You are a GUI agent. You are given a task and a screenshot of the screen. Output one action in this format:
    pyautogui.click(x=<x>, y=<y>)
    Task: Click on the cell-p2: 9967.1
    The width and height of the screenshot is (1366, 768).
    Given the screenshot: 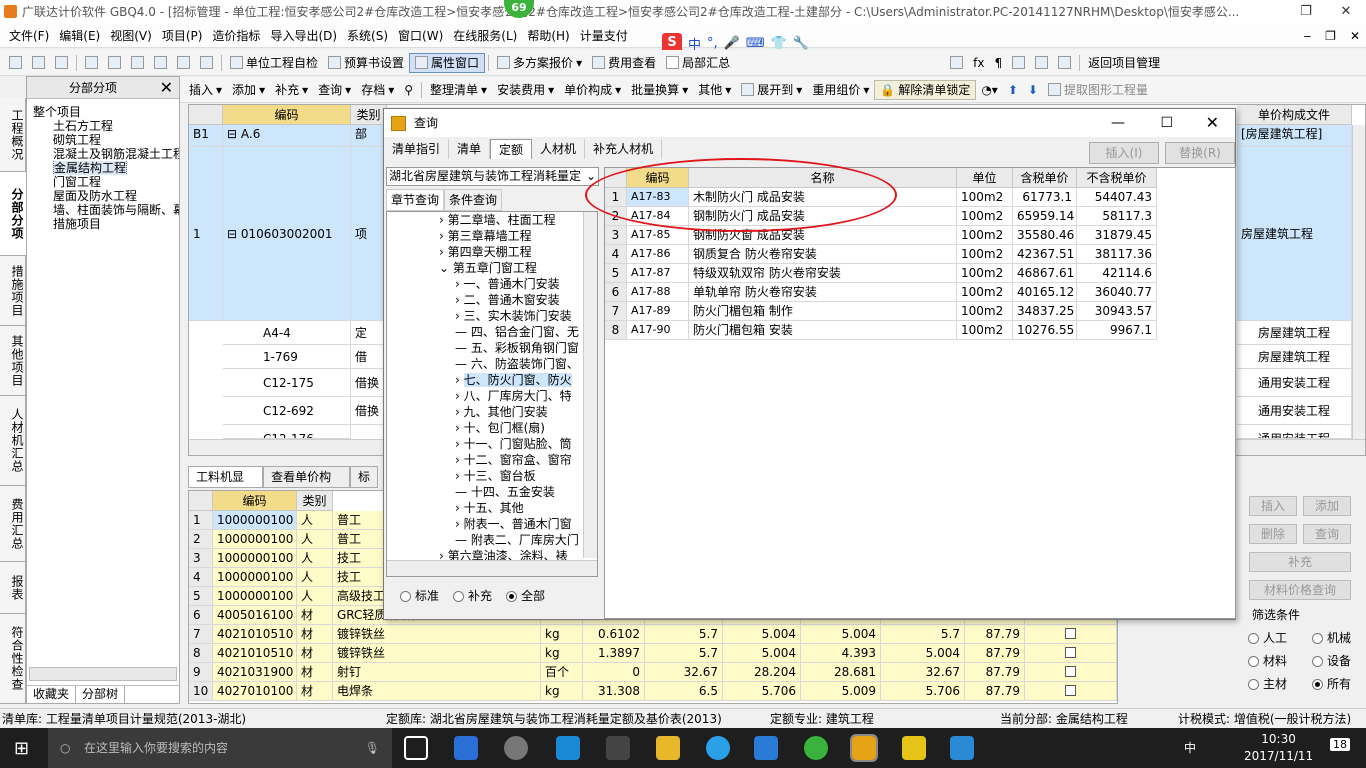 What is the action you would take?
    pyautogui.click(x=1117, y=330)
    